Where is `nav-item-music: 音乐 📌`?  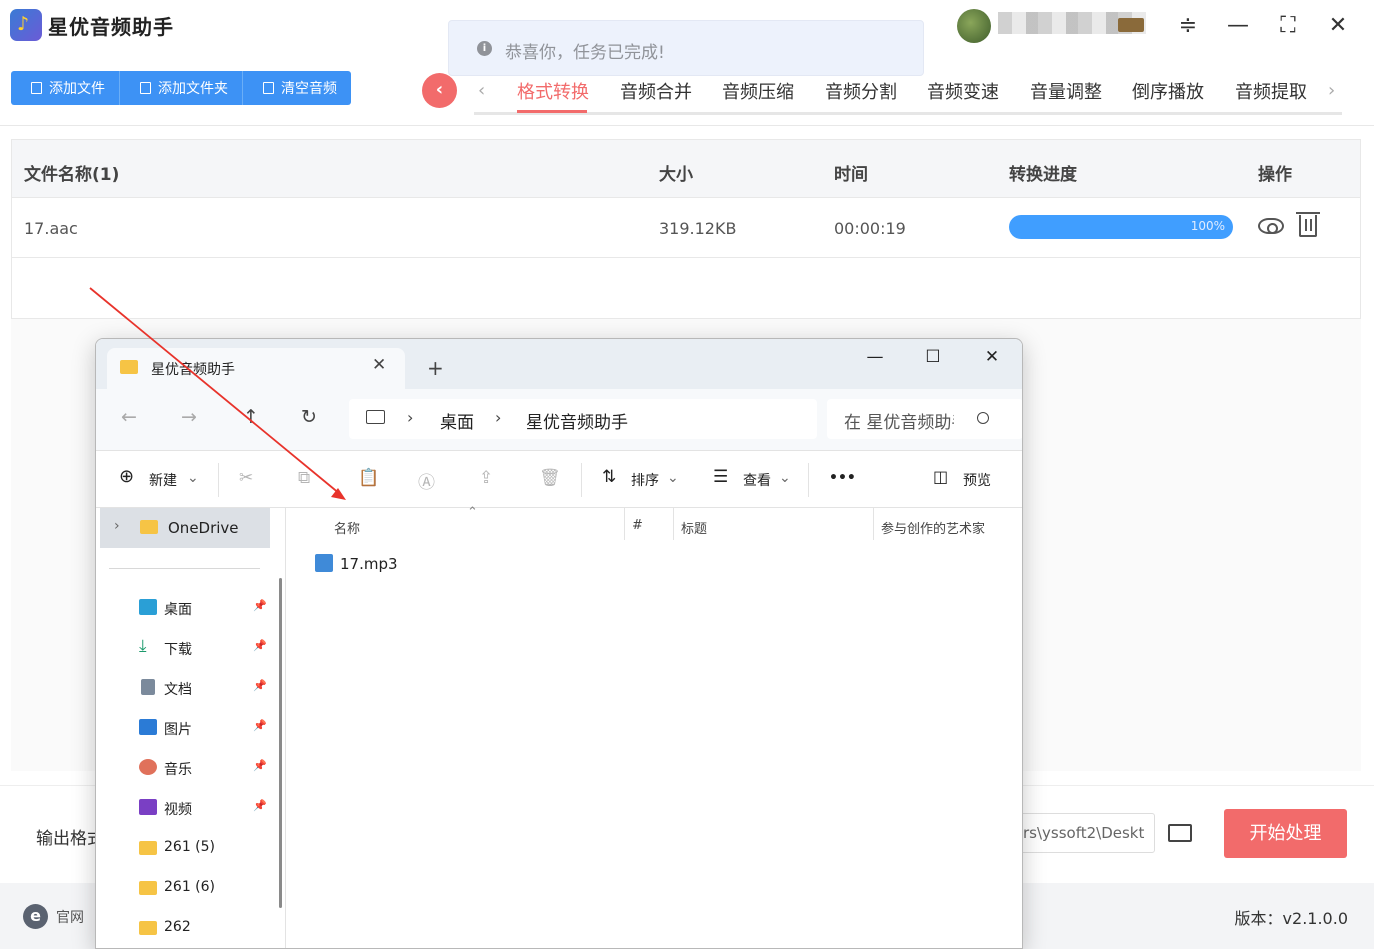 nav-item-music: 音乐 📌 is located at coordinates (186, 768).